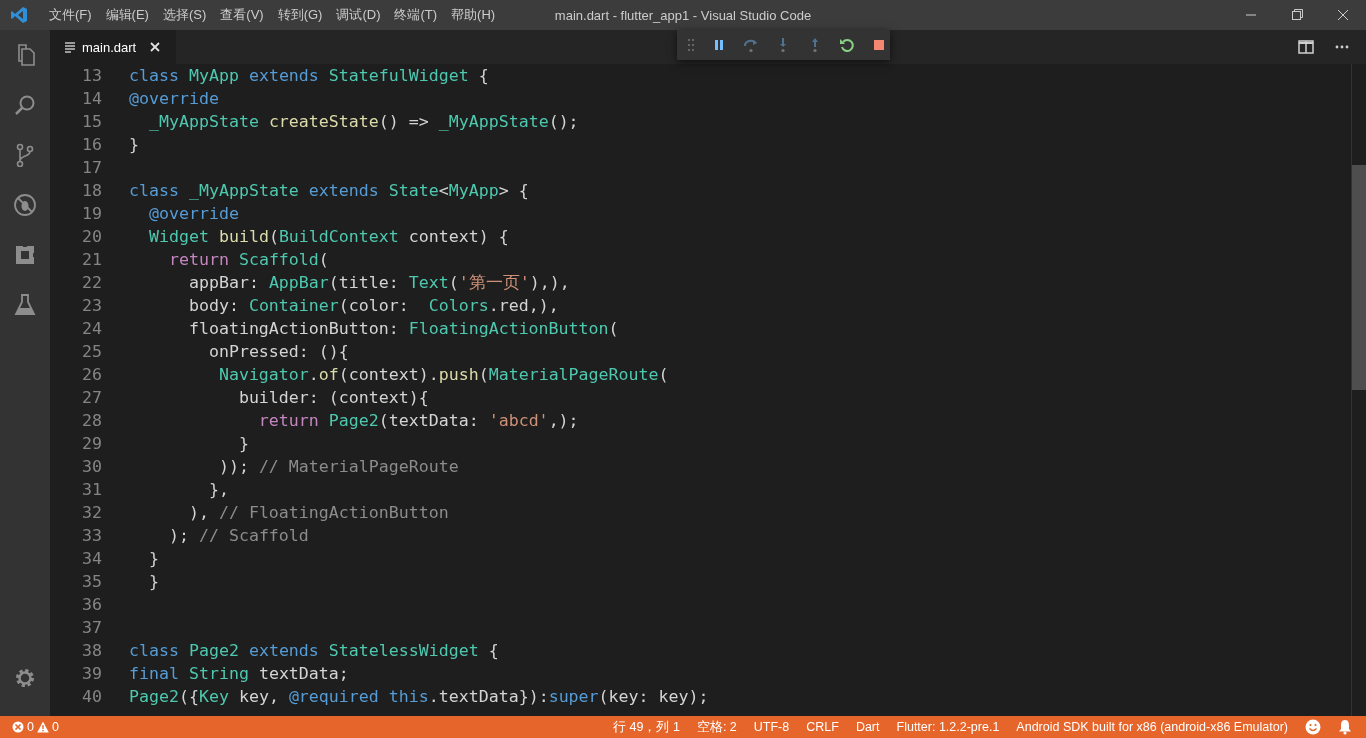  Describe the element at coordinates (25, 205) in the screenshot. I see `bug-icon` at that location.